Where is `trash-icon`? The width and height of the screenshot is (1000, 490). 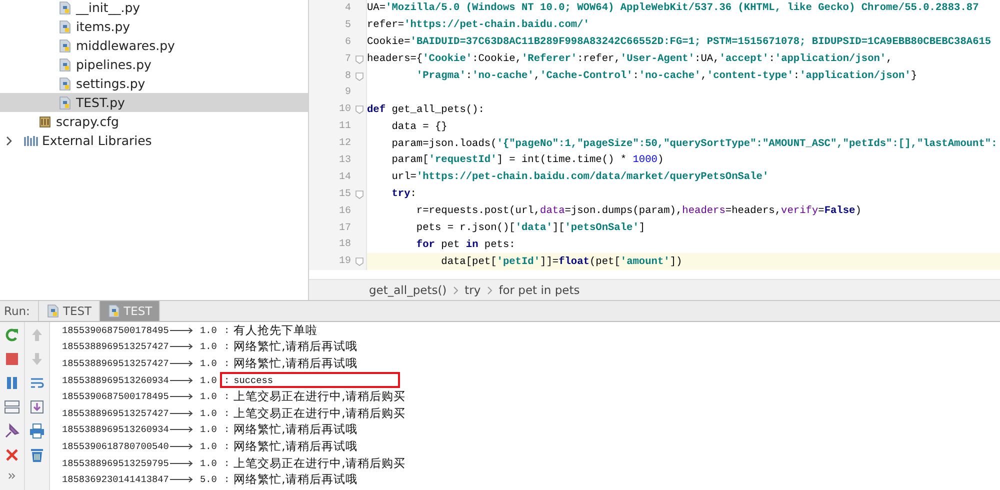
trash-icon is located at coordinates (37, 455).